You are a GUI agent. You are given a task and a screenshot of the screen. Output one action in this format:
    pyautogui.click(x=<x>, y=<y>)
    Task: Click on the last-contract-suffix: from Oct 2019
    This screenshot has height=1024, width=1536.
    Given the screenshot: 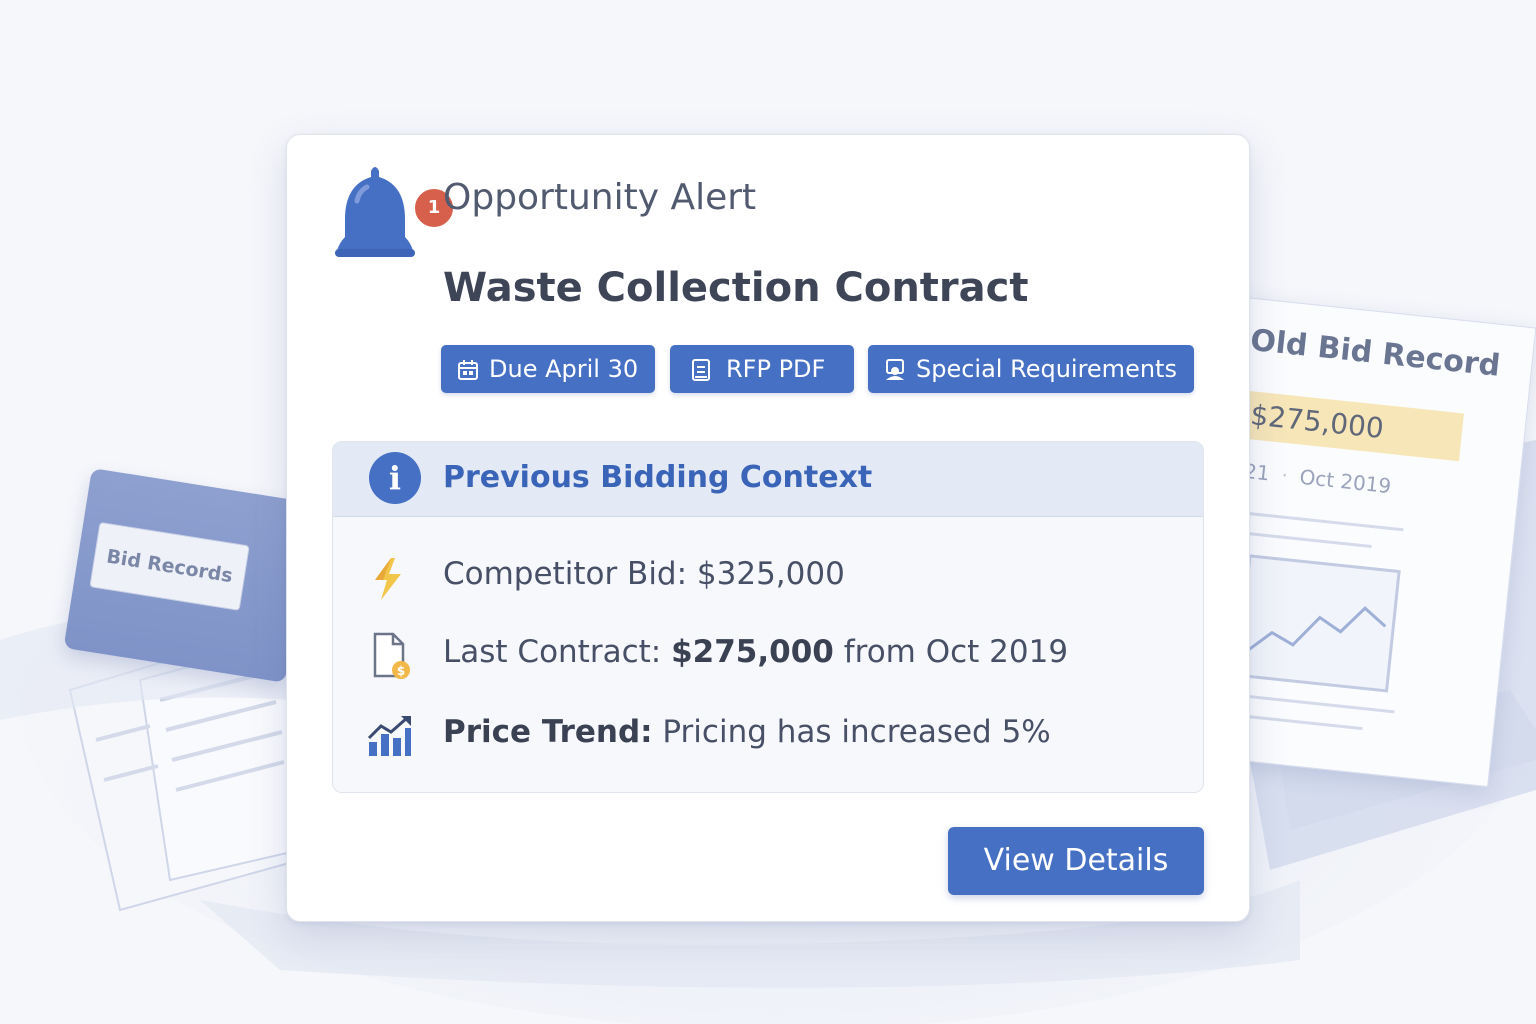 What is the action you would take?
    pyautogui.click(x=951, y=652)
    